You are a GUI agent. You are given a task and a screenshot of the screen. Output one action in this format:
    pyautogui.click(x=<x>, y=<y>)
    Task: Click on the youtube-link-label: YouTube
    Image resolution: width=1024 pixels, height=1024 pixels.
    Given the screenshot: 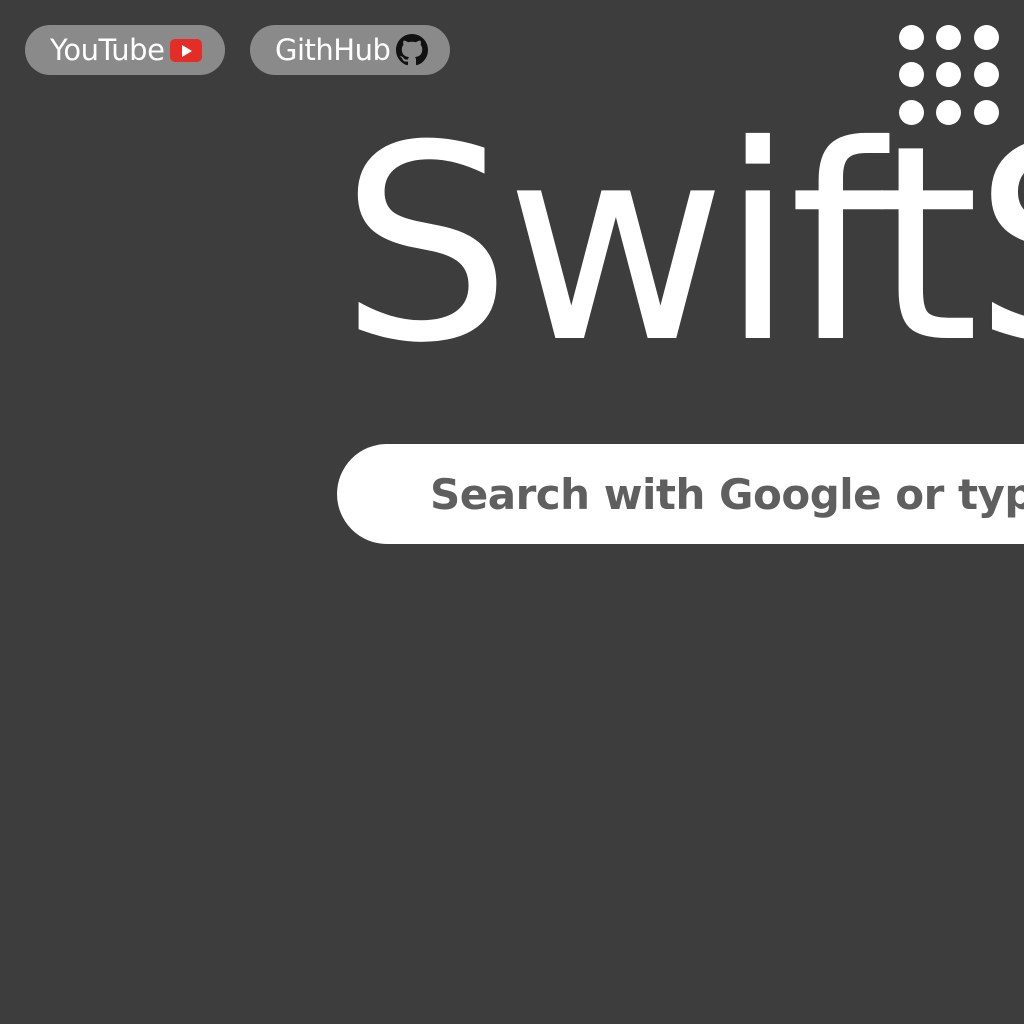 What is the action you would take?
    pyautogui.click(x=107, y=50)
    